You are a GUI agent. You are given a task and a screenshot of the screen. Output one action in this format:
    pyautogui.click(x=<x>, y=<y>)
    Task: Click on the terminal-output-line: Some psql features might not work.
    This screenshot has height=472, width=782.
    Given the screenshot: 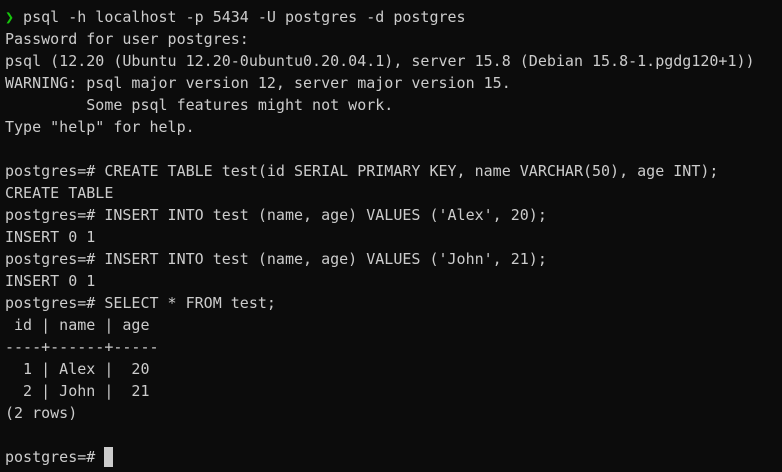 What is the action you would take?
    pyautogui.click(x=199, y=105)
    